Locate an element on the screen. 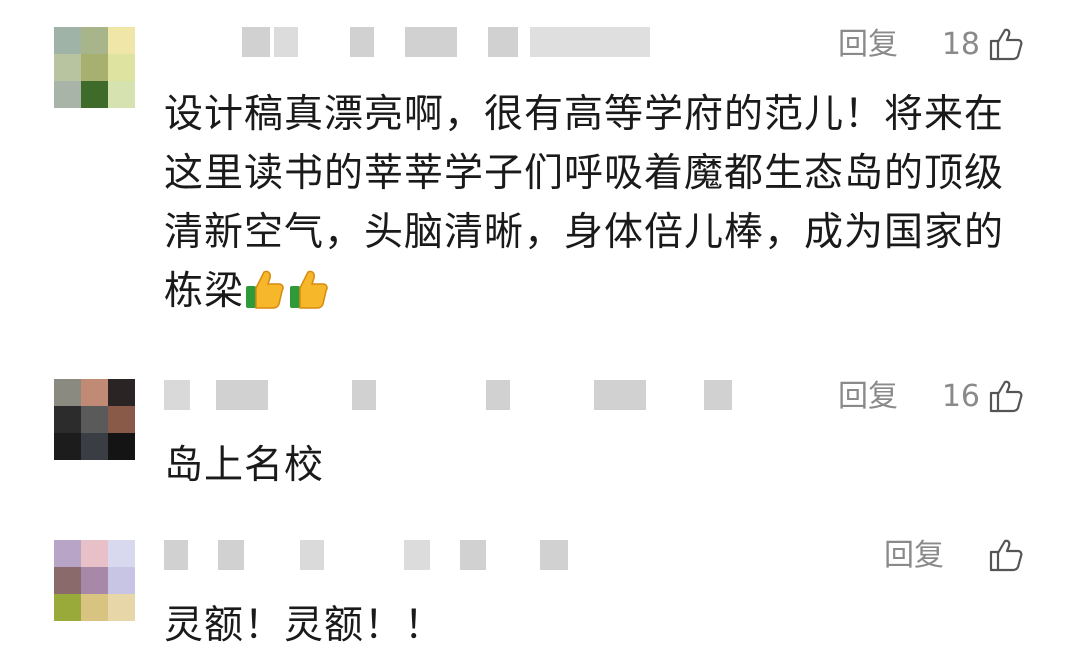 The image size is (1080, 668). like-count: 16 is located at coordinates (960, 396).